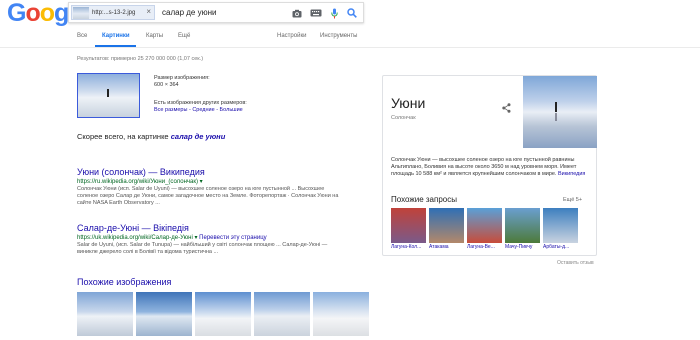  I want to click on translate-link: Перевести эту страницу, so click(232, 238).